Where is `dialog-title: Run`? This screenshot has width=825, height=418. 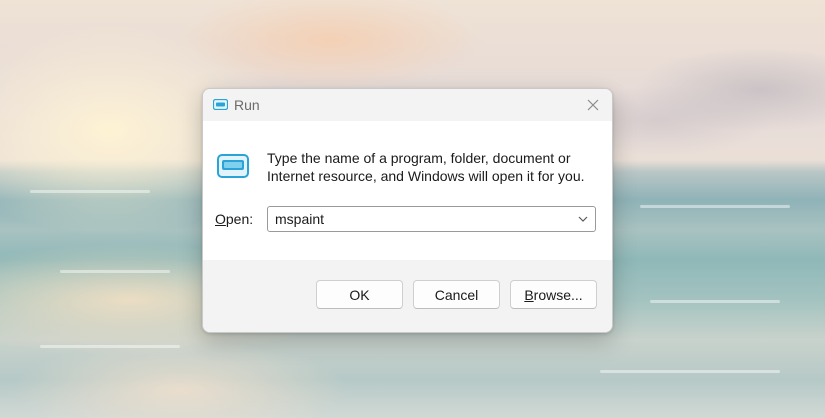
dialog-title: Run is located at coordinates (247, 105).